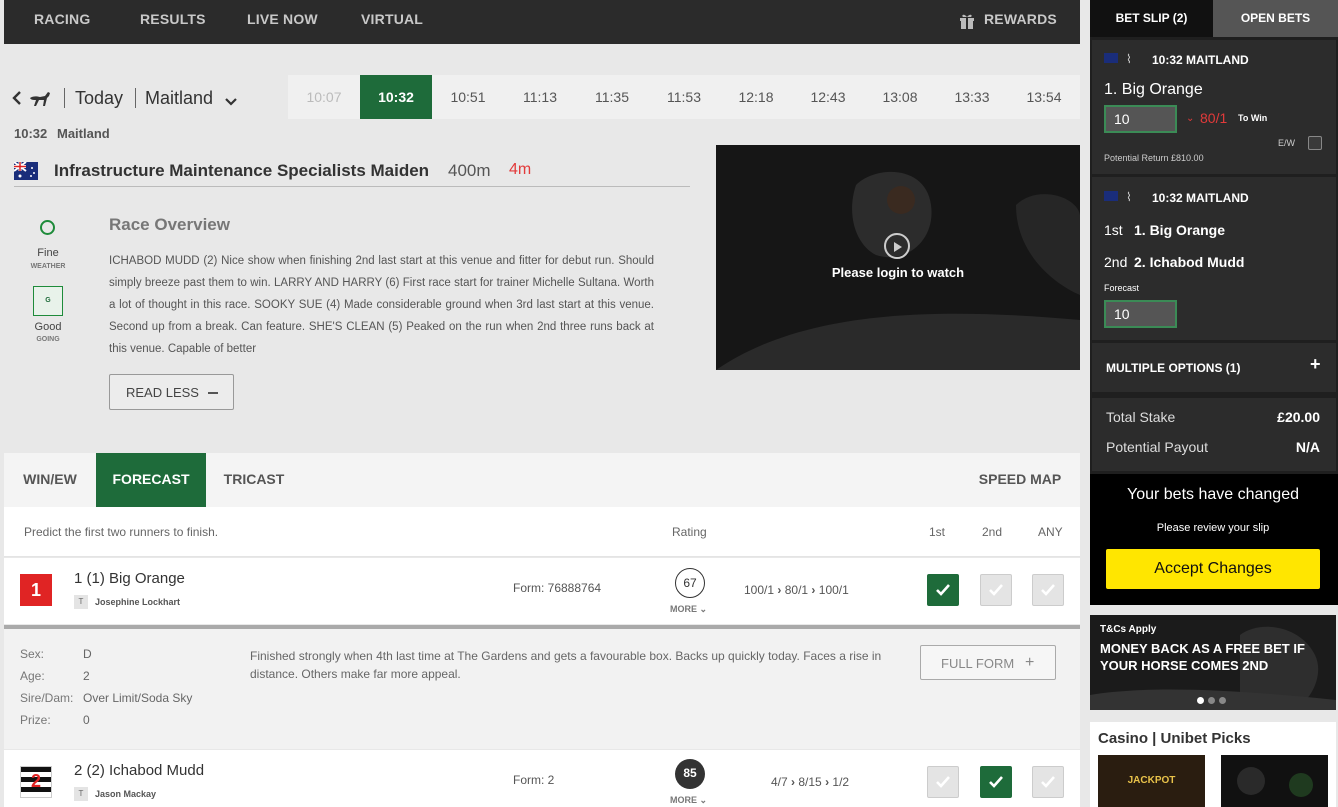 The image size is (1338, 807). What do you see at coordinates (48, 327) in the screenshot?
I see `going-value: Good` at bounding box center [48, 327].